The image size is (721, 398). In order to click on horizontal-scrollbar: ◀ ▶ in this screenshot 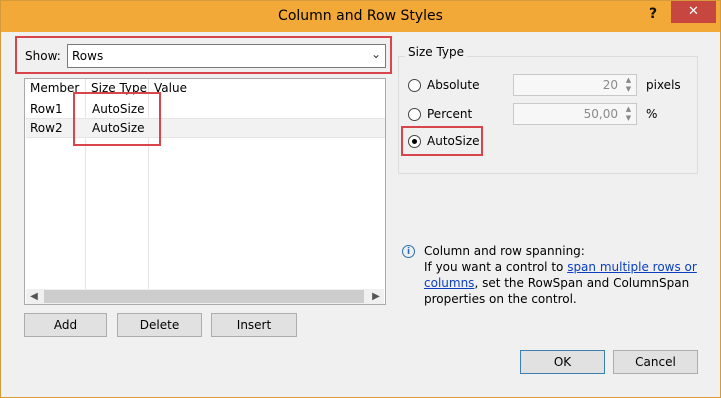, I will do `click(205, 296)`.